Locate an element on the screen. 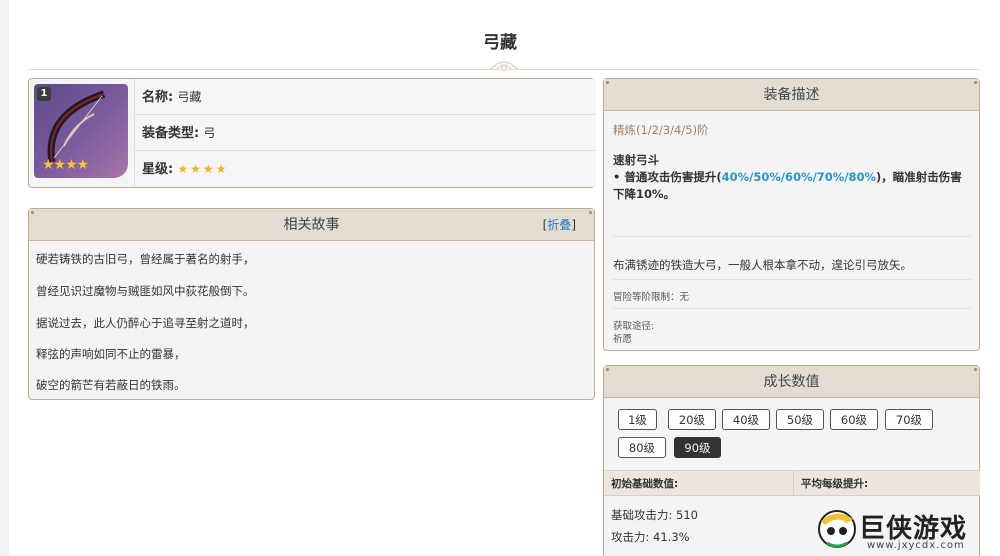 The image size is (1000, 556). story-line: 释弦的声响如同不止的雷暴， is located at coordinates (111, 354).